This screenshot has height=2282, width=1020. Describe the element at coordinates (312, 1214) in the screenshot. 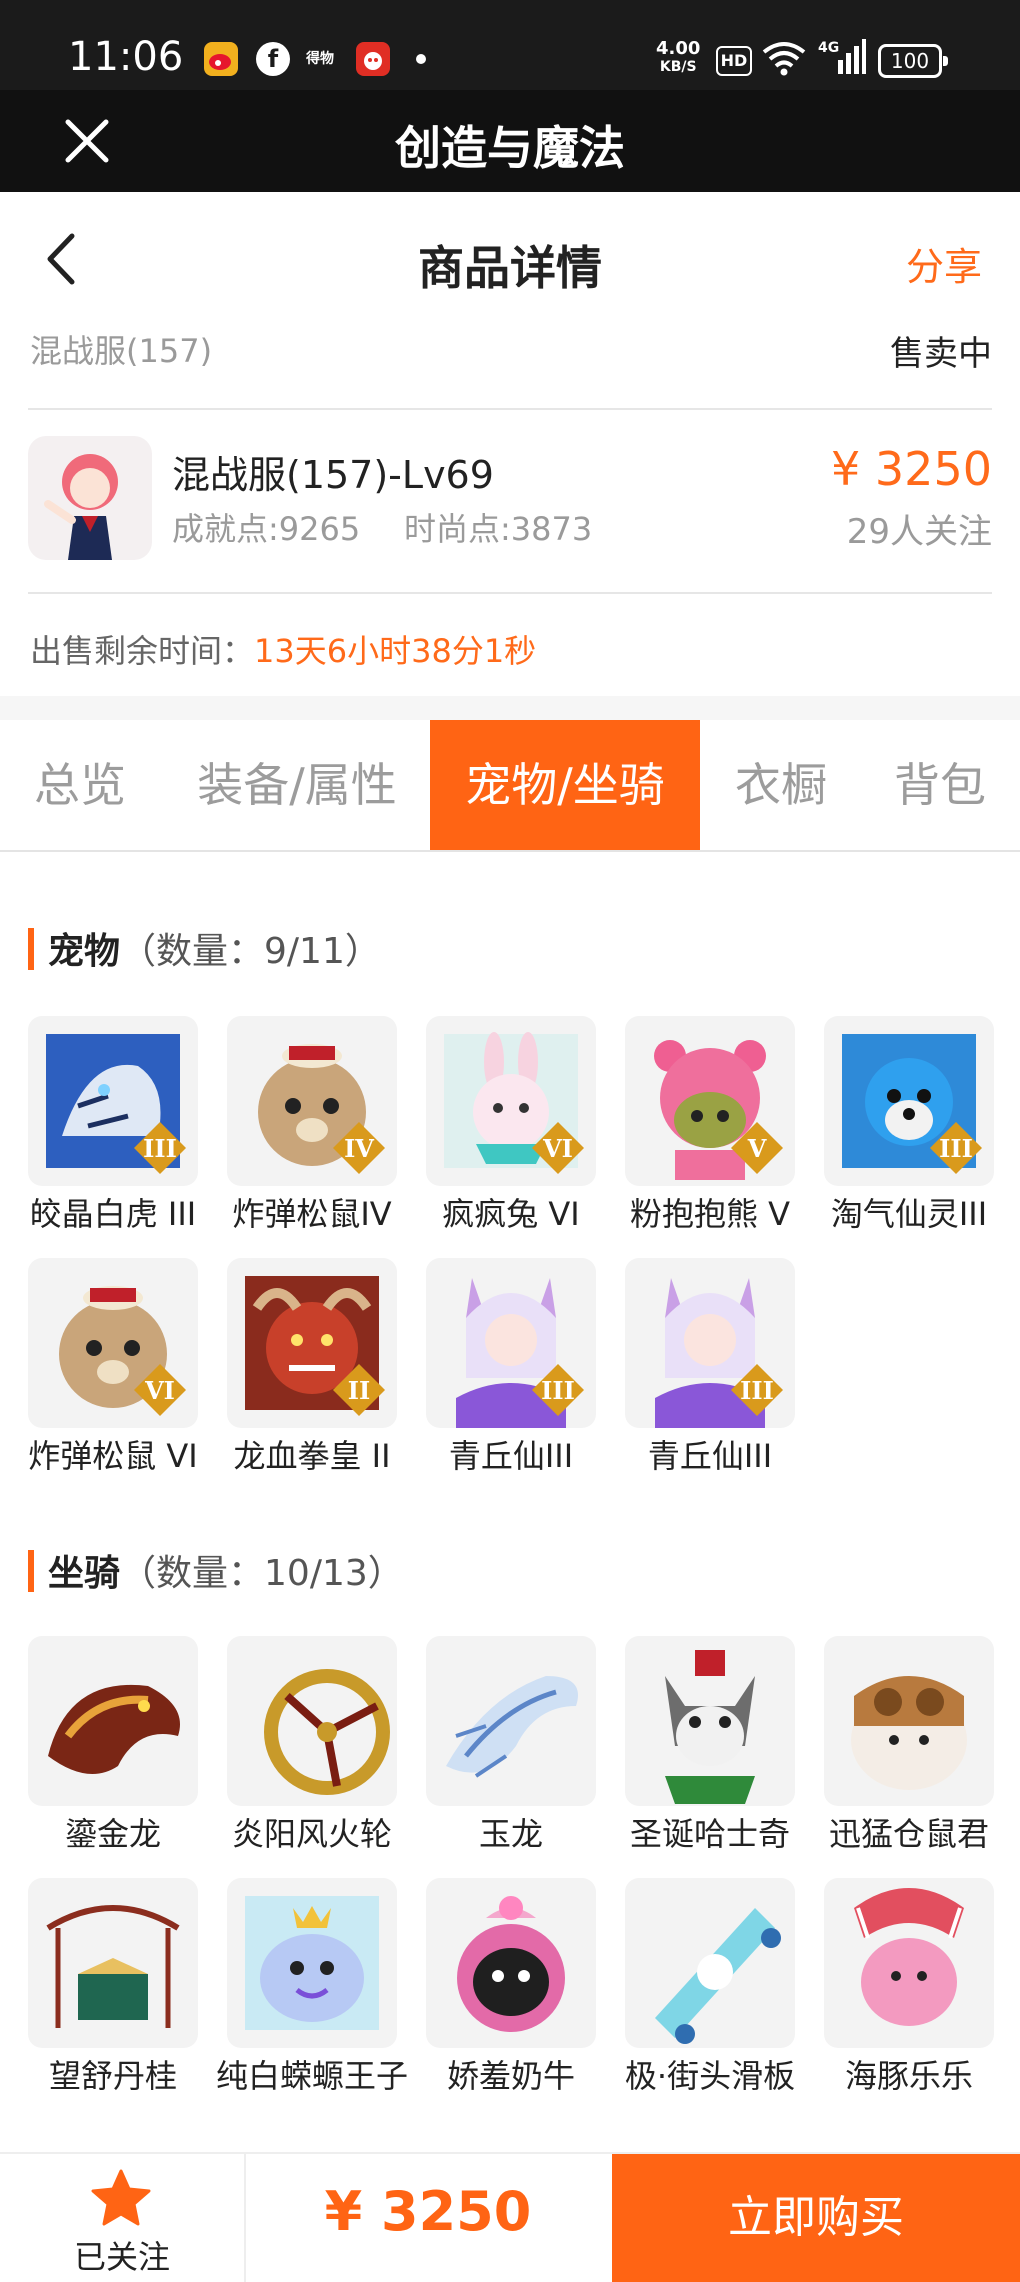

I see `pet-name: 炸弹松鼠IV` at that location.